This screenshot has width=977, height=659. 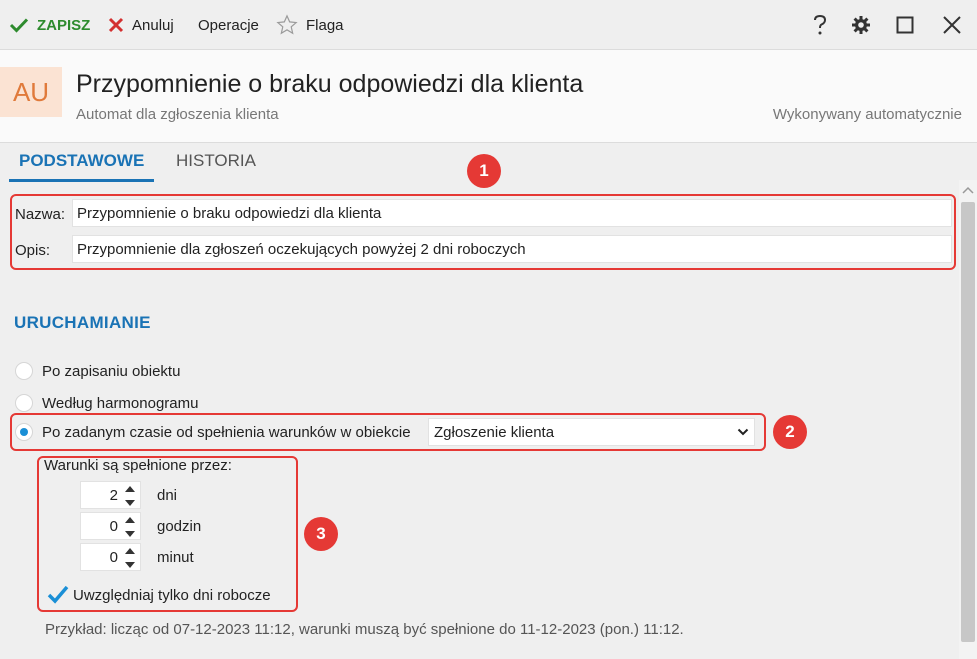 What do you see at coordinates (64, 25) in the screenshot?
I see `save-label: ZAPISZ` at bounding box center [64, 25].